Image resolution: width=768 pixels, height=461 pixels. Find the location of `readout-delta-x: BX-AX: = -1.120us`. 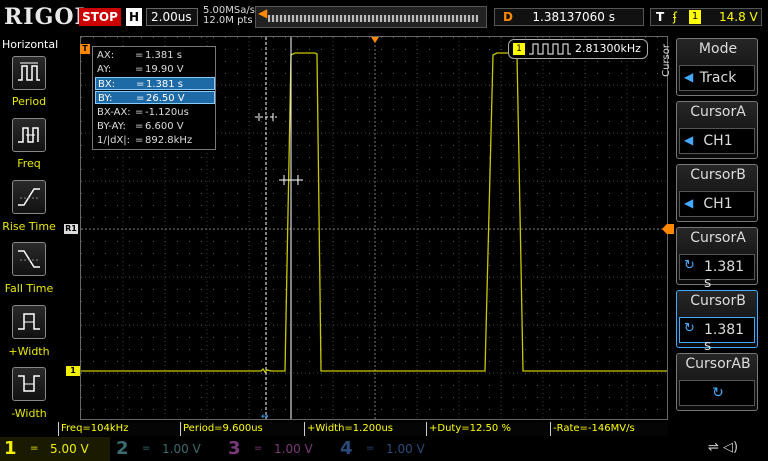

readout-delta-x: BX-AX: = -1.120us is located at coordinates (143, 112).